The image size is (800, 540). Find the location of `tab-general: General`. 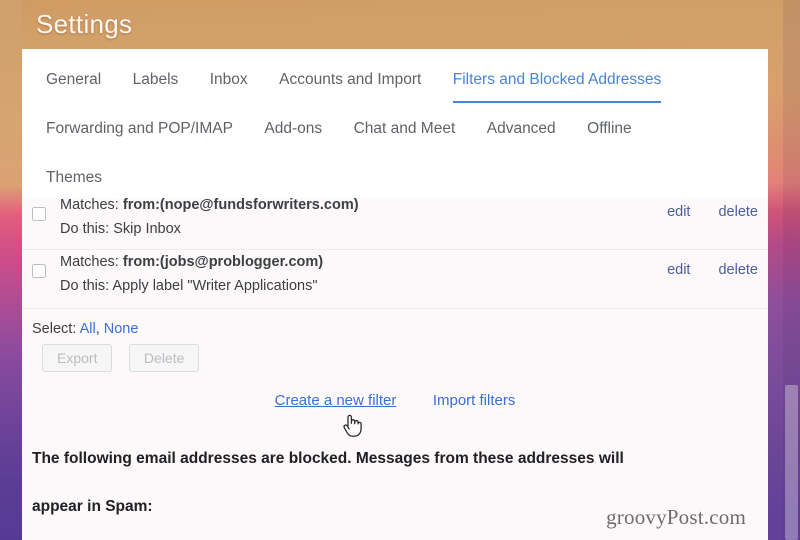

tab-general: General is located at coordinates (73, 80).